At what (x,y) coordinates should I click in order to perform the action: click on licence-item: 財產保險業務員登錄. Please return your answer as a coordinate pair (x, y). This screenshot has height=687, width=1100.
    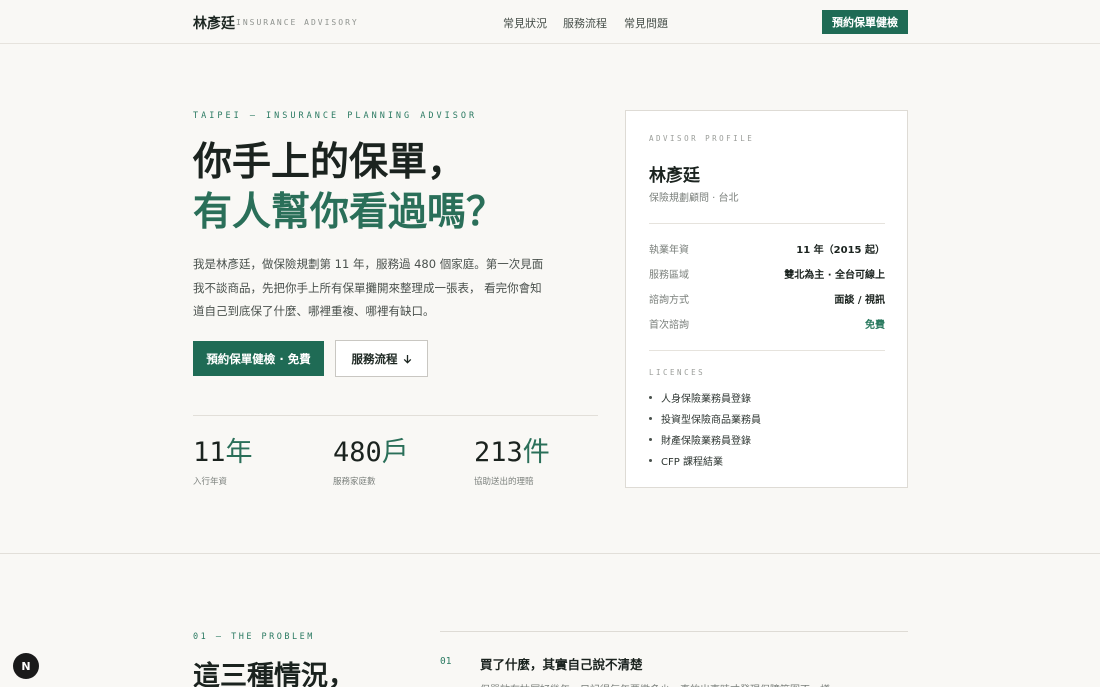
    Looking at the image, I should click on (700, 439).